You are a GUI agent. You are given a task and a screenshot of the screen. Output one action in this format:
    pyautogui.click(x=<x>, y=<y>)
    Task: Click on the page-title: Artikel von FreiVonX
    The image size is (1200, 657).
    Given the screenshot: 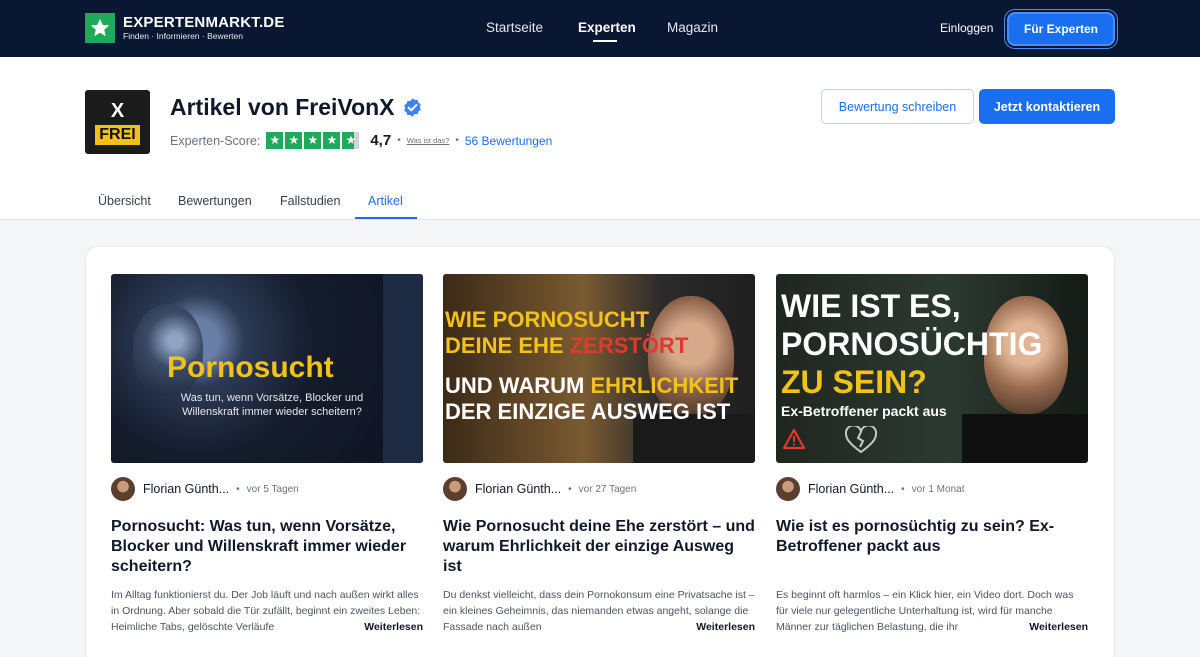 What is the action you would take?
    pyautogui.click(x=282, y=107)
    